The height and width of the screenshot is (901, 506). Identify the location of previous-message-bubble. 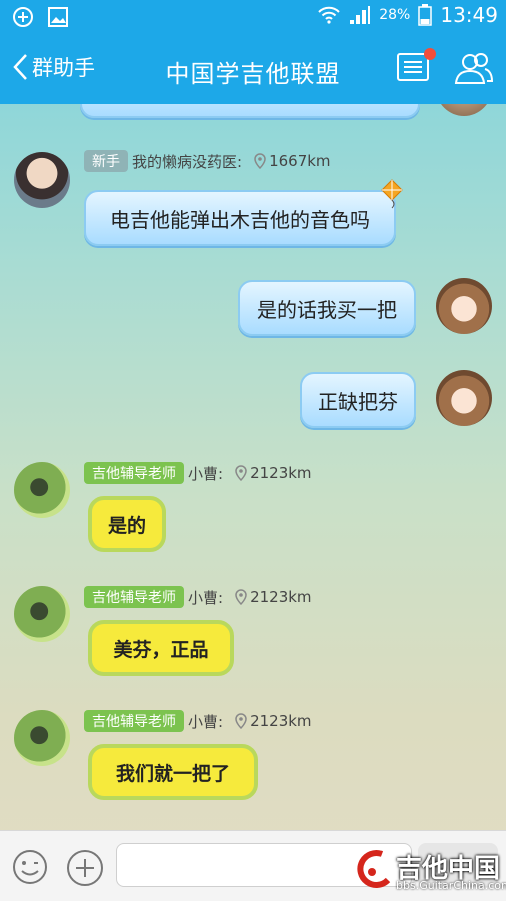
(250, 111).